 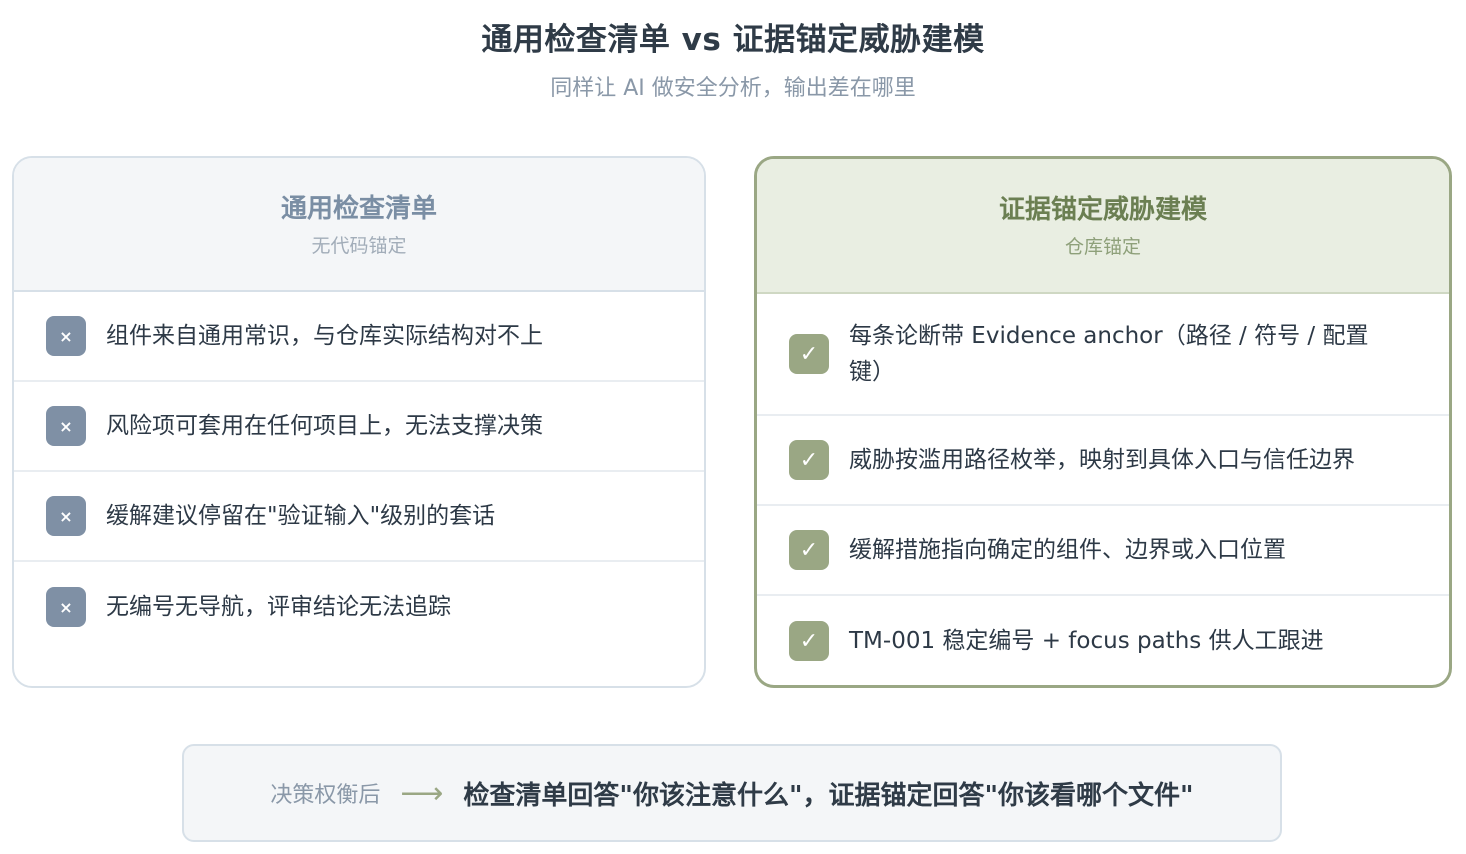 I want to click on list-item-text: 缓解建议停留在"验证输入"级别的套话, so click(x=301, y=516).